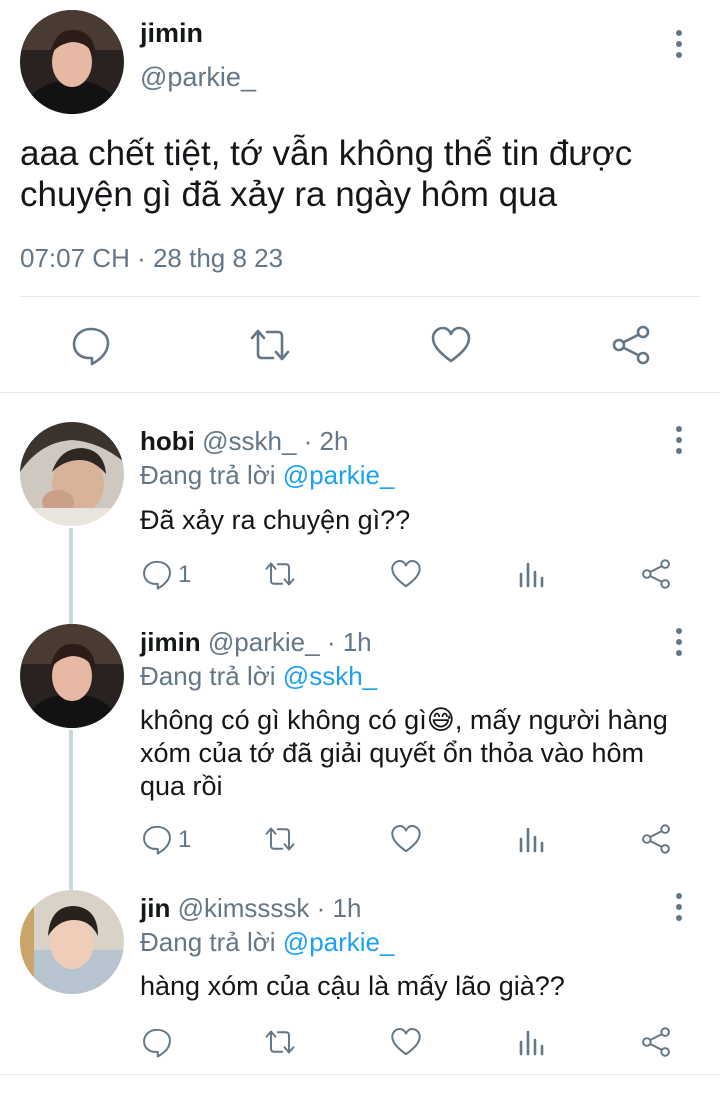 The width and height of the screenshot is (720, 1098). What do you see at coordinates (152, 258) in the screenshot?
I see `tweet-timestamp: 07:07 CH · 28 thg 8 23` at bounding box center [152, 258].